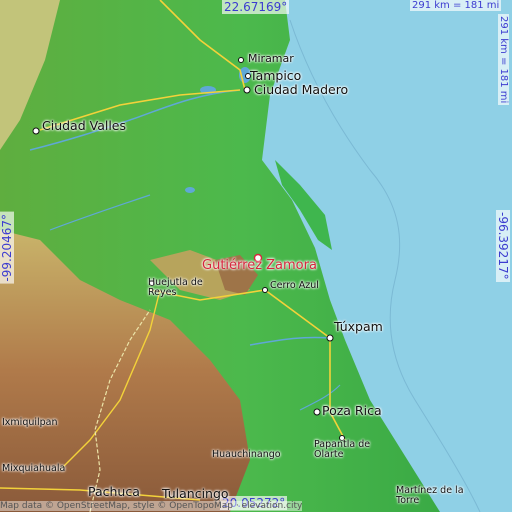 Image resolution: width=512 pixels, height=512 pixels. Describe the element at coordinates (301, 89) in the screenshot. I see `city-ciudad-madero: Ciudad Madero` at that location.